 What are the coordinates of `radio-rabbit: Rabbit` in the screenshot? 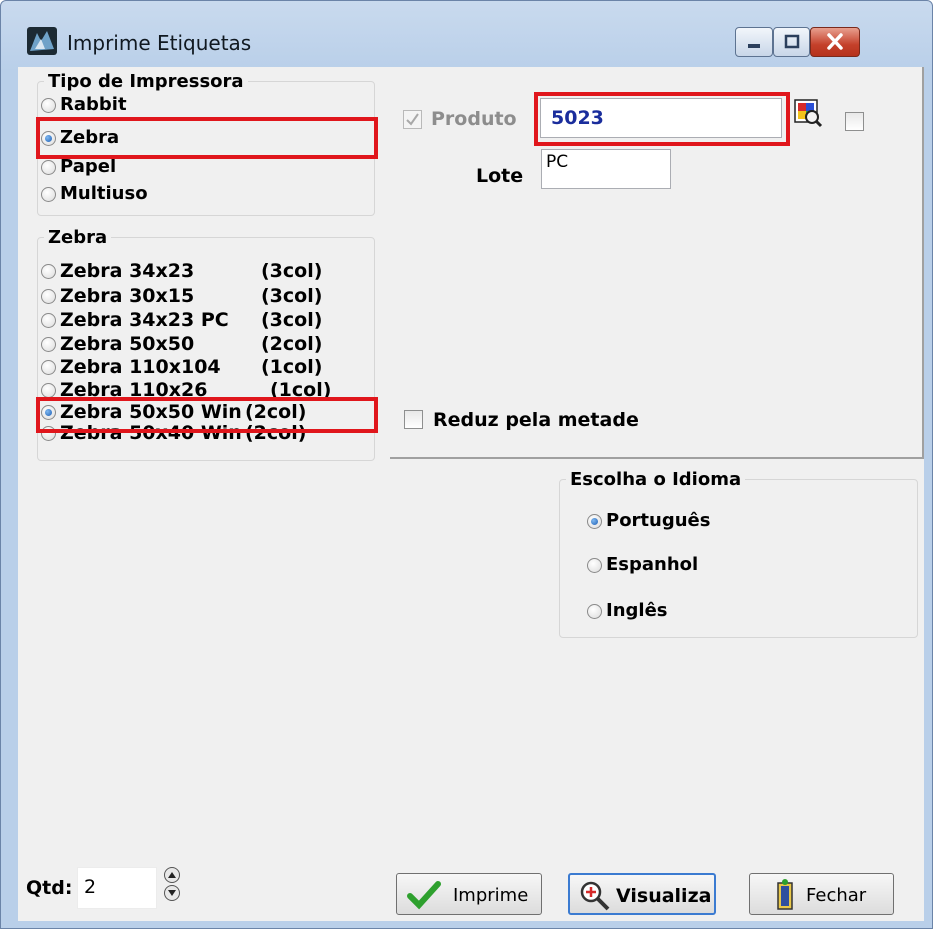 It's located at (84, 105).